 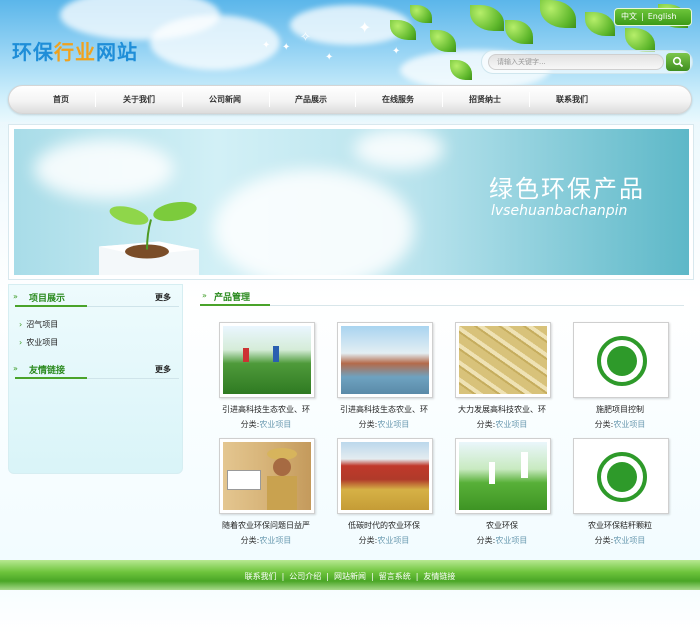 I want to click on product-card: 农业环保 分类:农业项目, so click(x=513, y=495).